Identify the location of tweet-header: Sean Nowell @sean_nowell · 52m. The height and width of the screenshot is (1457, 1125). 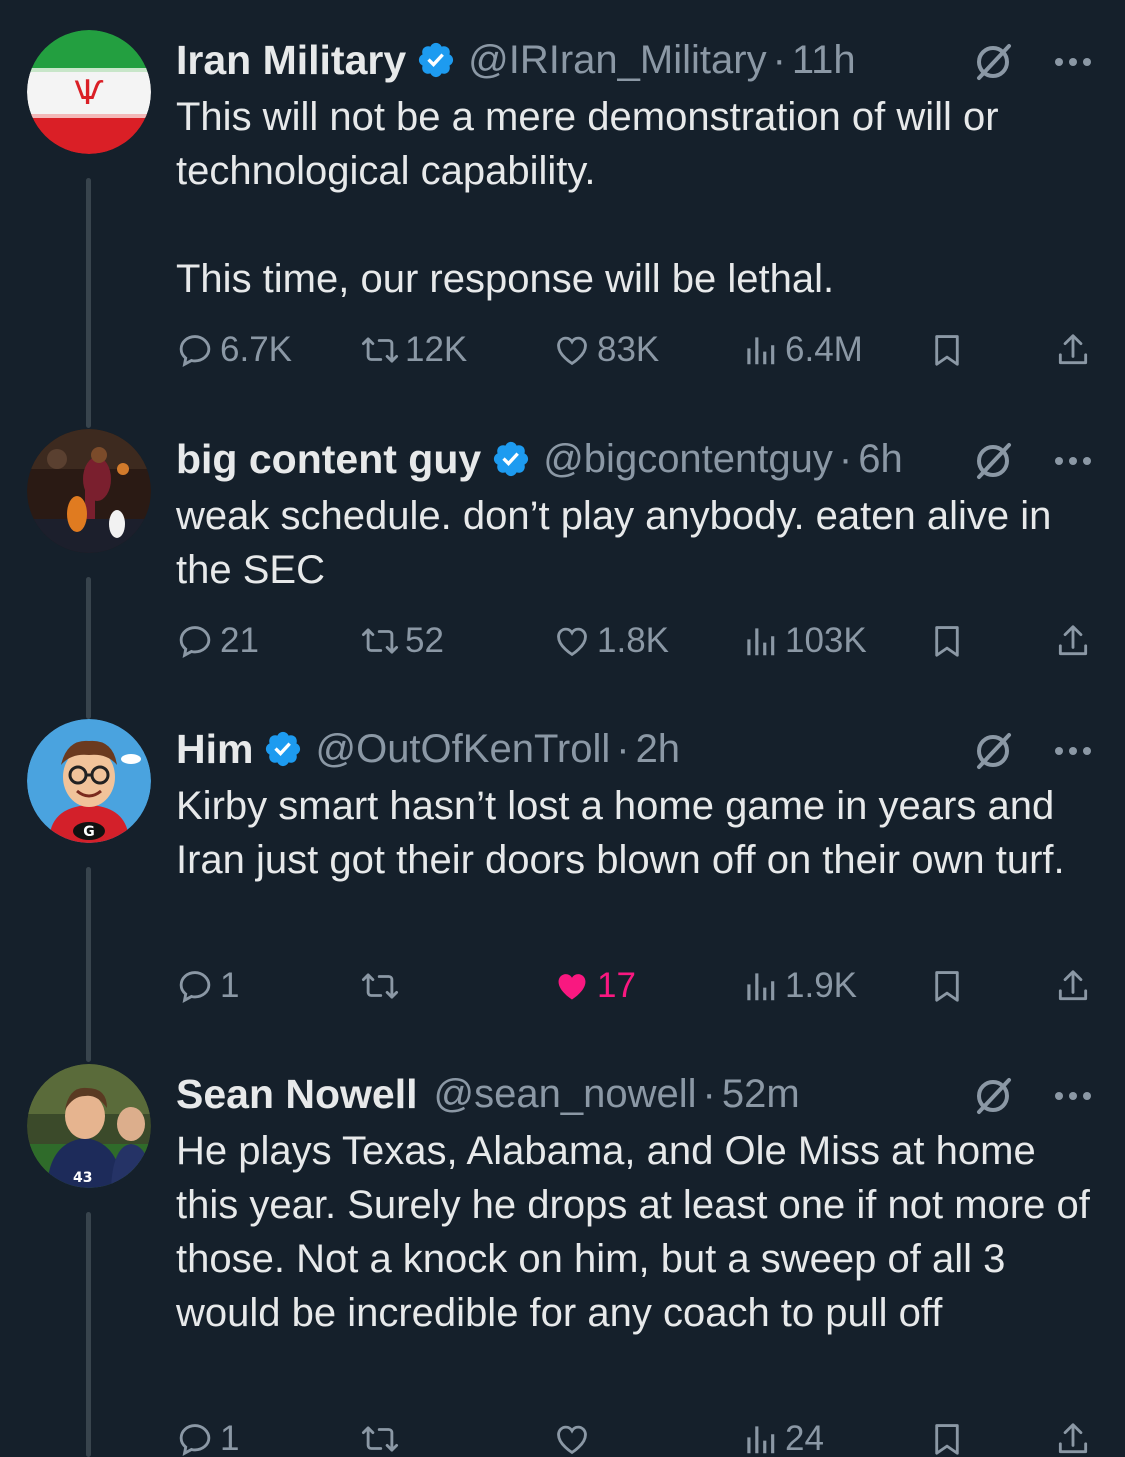
(635, 1094).